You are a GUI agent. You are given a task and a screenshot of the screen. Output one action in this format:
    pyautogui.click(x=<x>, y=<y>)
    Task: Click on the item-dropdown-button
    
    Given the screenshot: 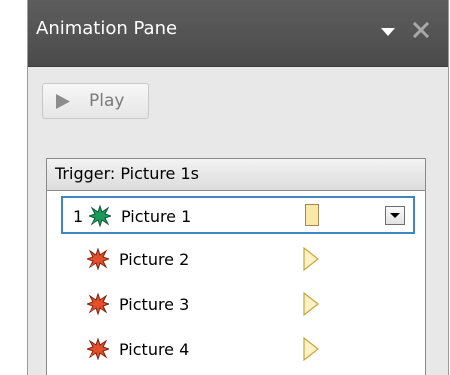 What is the action you would take?
    pyautogui.click(x=395, y=215)
    